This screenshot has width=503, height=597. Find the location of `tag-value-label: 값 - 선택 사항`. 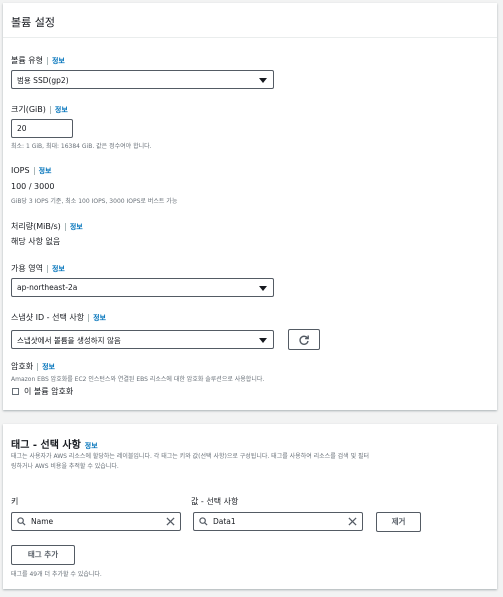

tag-value-label: 값 - 선택 사항 is located at coordinates (215, 501).